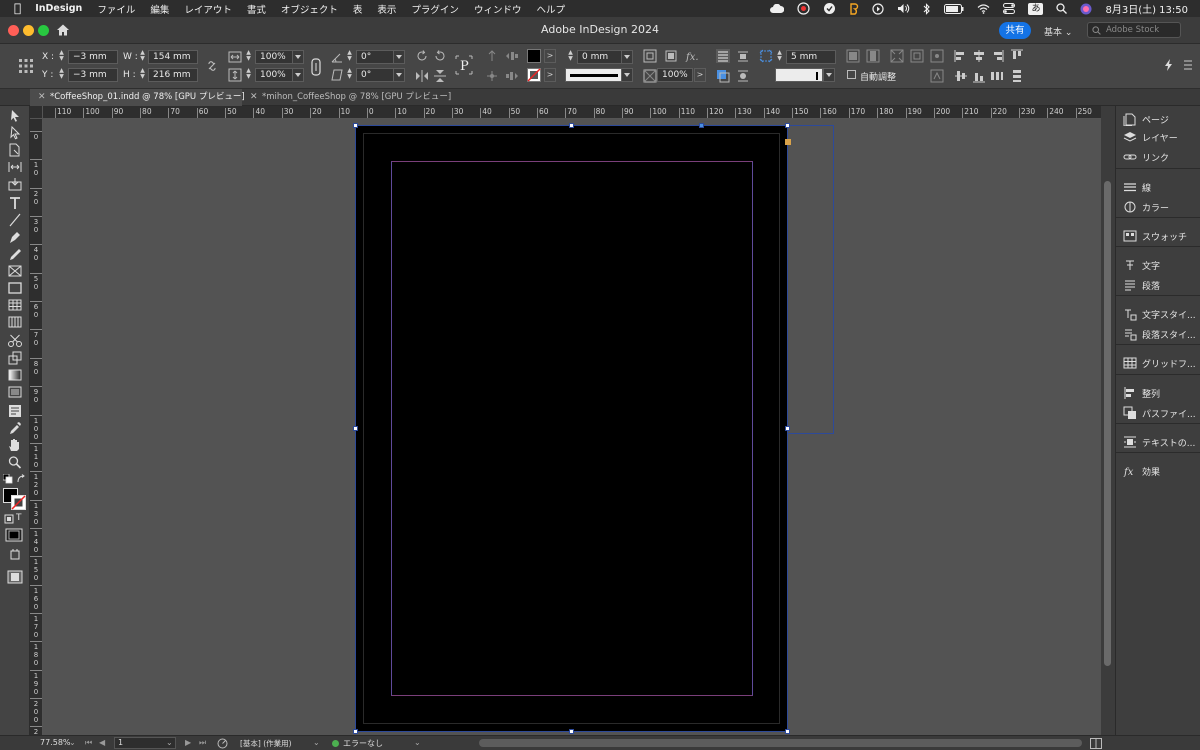  What do you see at coordinates (512, 76) in the screenshot?
I see `select-next-icon` at bounding box center [512, 76].